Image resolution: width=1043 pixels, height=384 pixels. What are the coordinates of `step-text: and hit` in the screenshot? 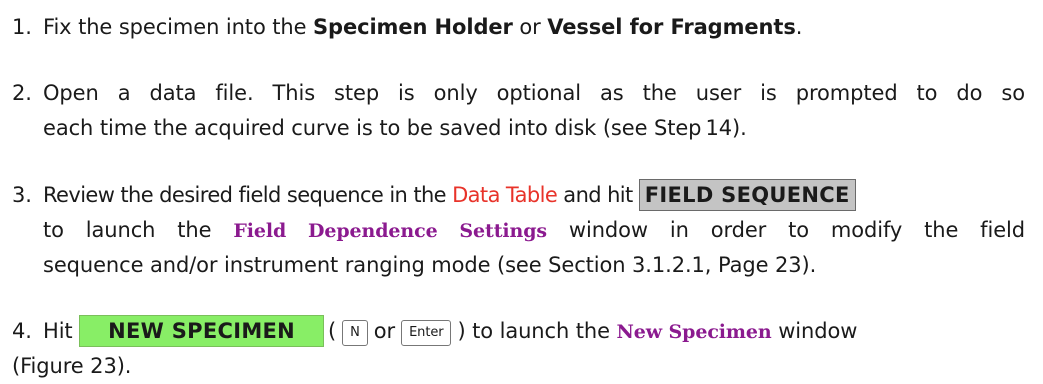 It's located at (598, 195).